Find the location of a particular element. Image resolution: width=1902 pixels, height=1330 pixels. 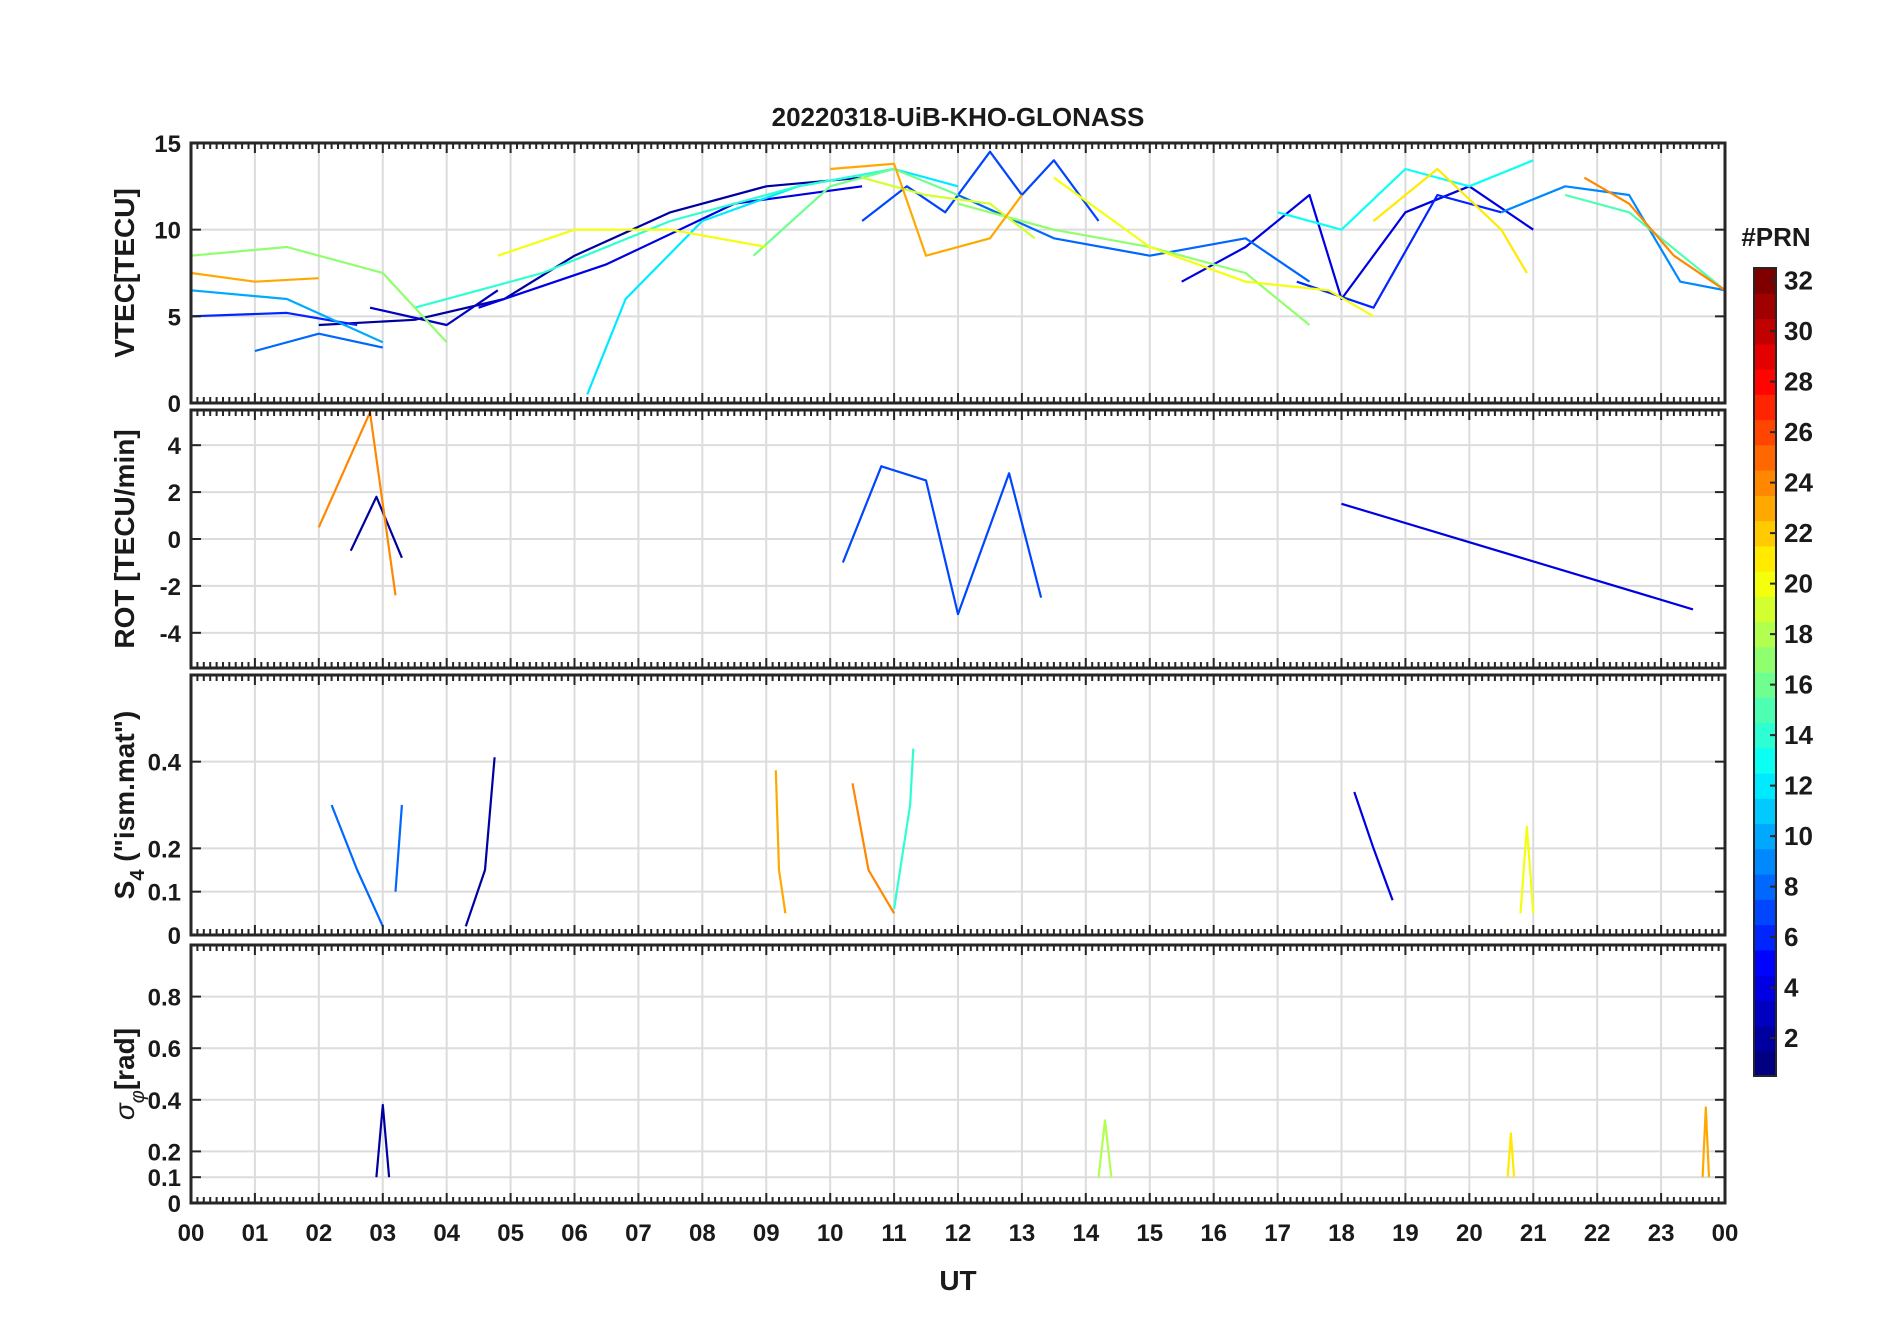

x-axis-label: UT is located at coordinates (957, 1280).